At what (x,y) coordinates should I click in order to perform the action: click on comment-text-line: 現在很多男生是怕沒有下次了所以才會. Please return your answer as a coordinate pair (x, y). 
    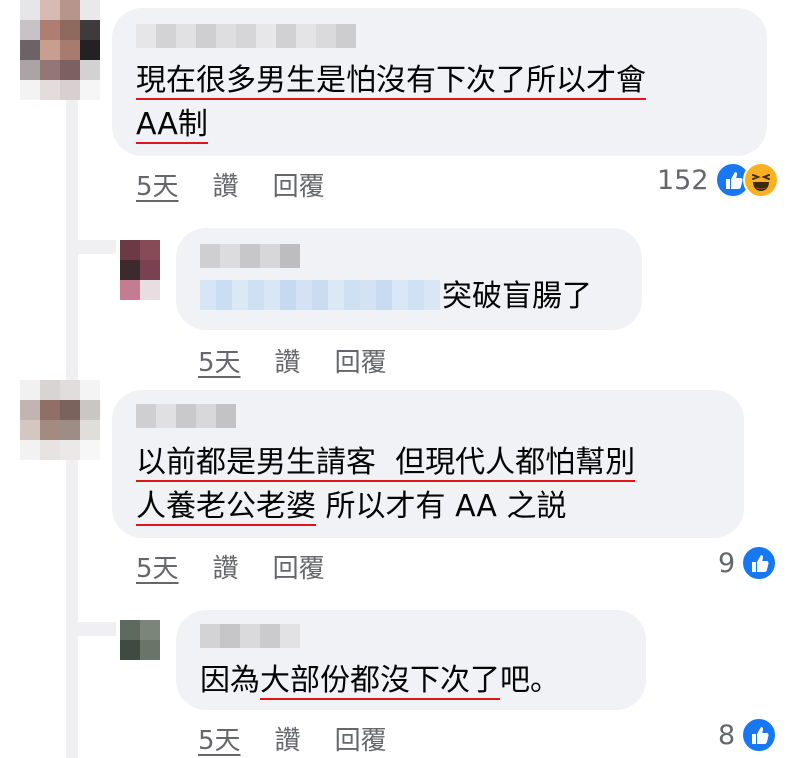
    Looking at the image, I should click on (391, 81).